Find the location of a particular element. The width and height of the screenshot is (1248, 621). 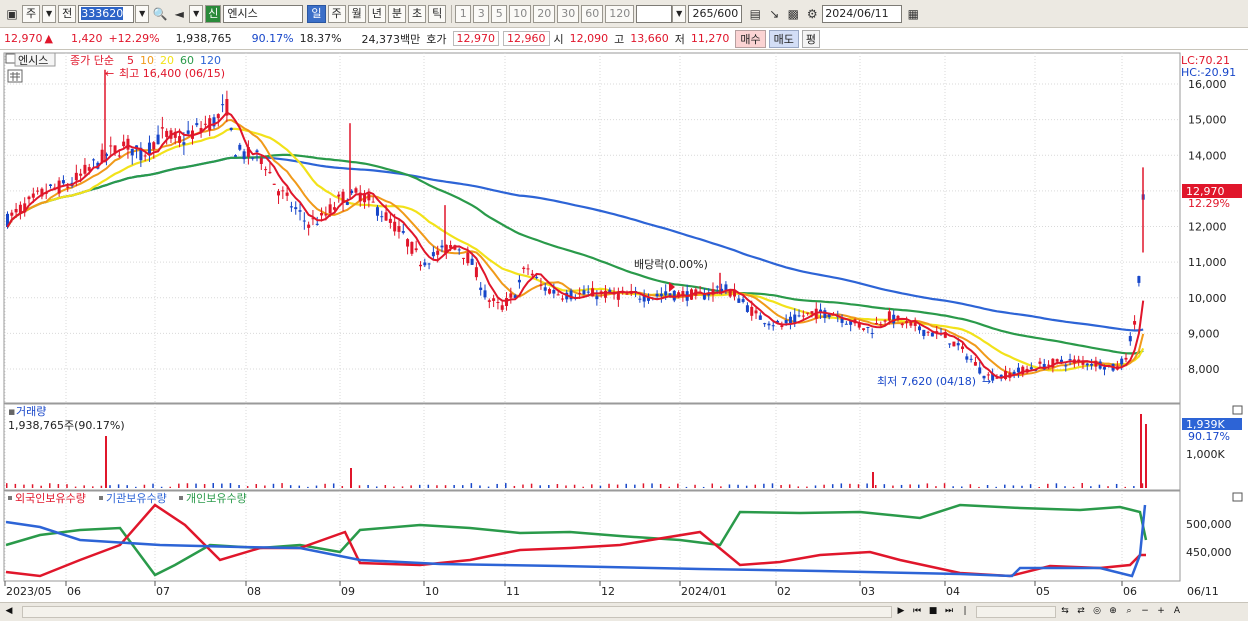

price-change-pct: +12.29% is located at coordinates (134, 38).